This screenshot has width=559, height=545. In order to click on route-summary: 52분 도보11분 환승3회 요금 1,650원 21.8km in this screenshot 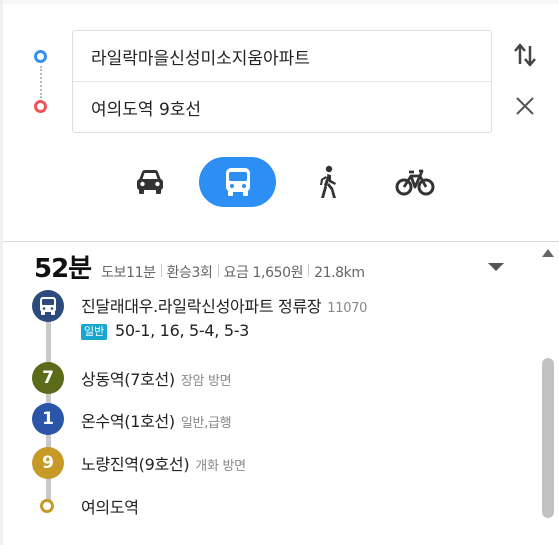, I will do `click(199, 266)`.